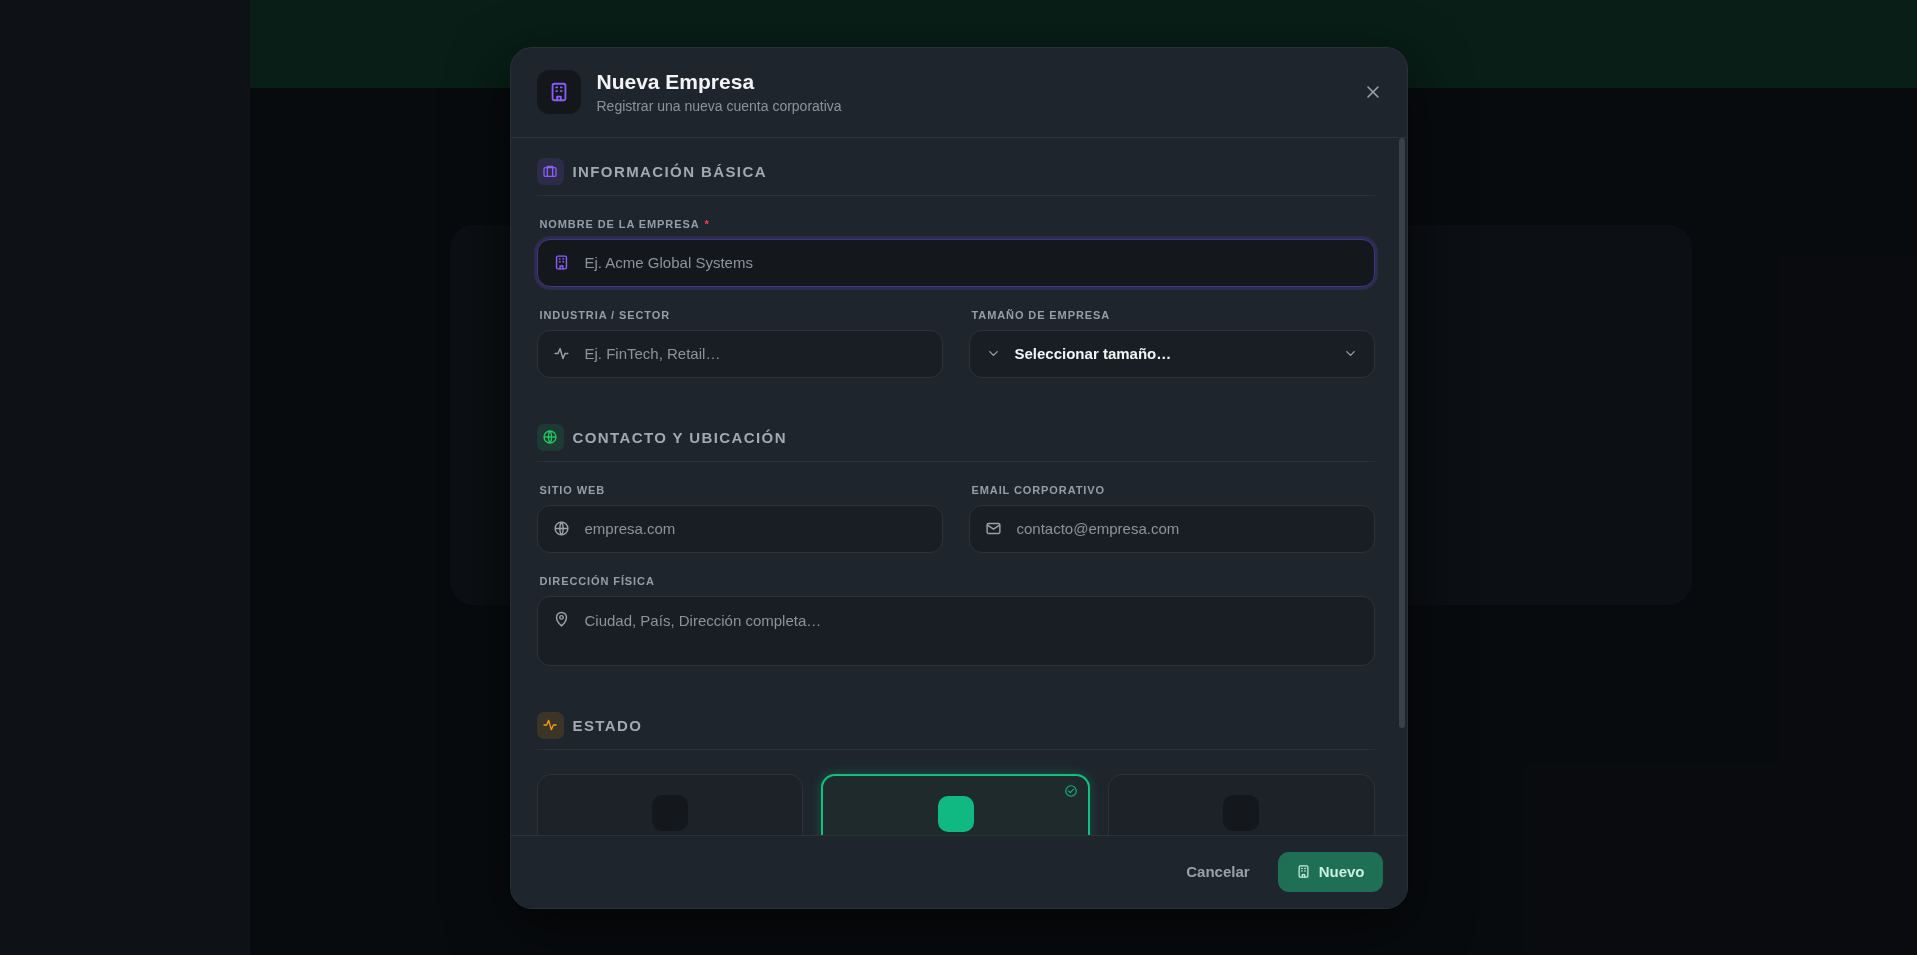 This screenshot has width=1917, height=955. What do you see at coordinates (719, 106) in the screenshot?
I see `dialog-subtitle: Registrar una nueva cuenta corporativa` at bounding box center [719, 106].